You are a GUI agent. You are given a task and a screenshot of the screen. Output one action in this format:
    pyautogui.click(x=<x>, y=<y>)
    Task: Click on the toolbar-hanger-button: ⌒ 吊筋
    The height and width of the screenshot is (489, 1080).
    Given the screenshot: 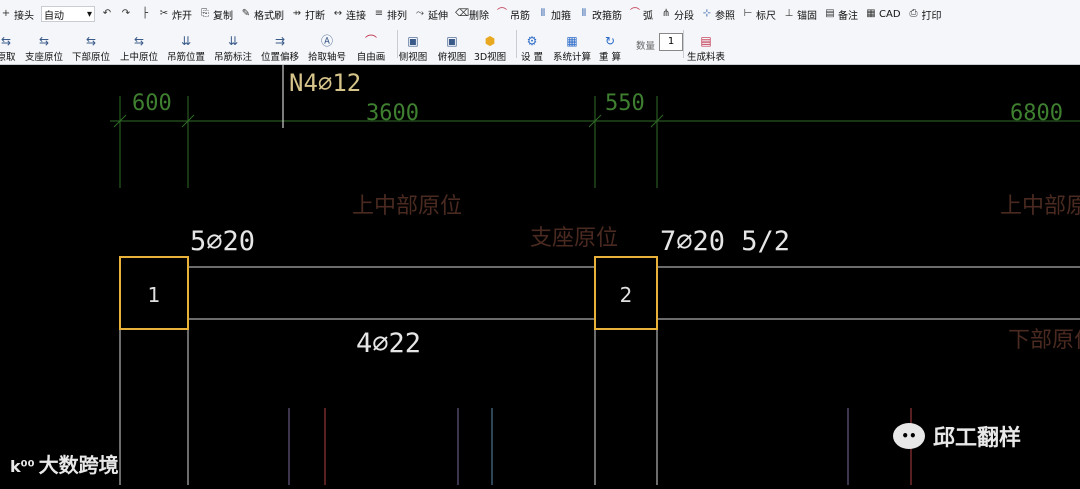 What is the action you would take?
    pyautogui.click(x=513, y=14)
    